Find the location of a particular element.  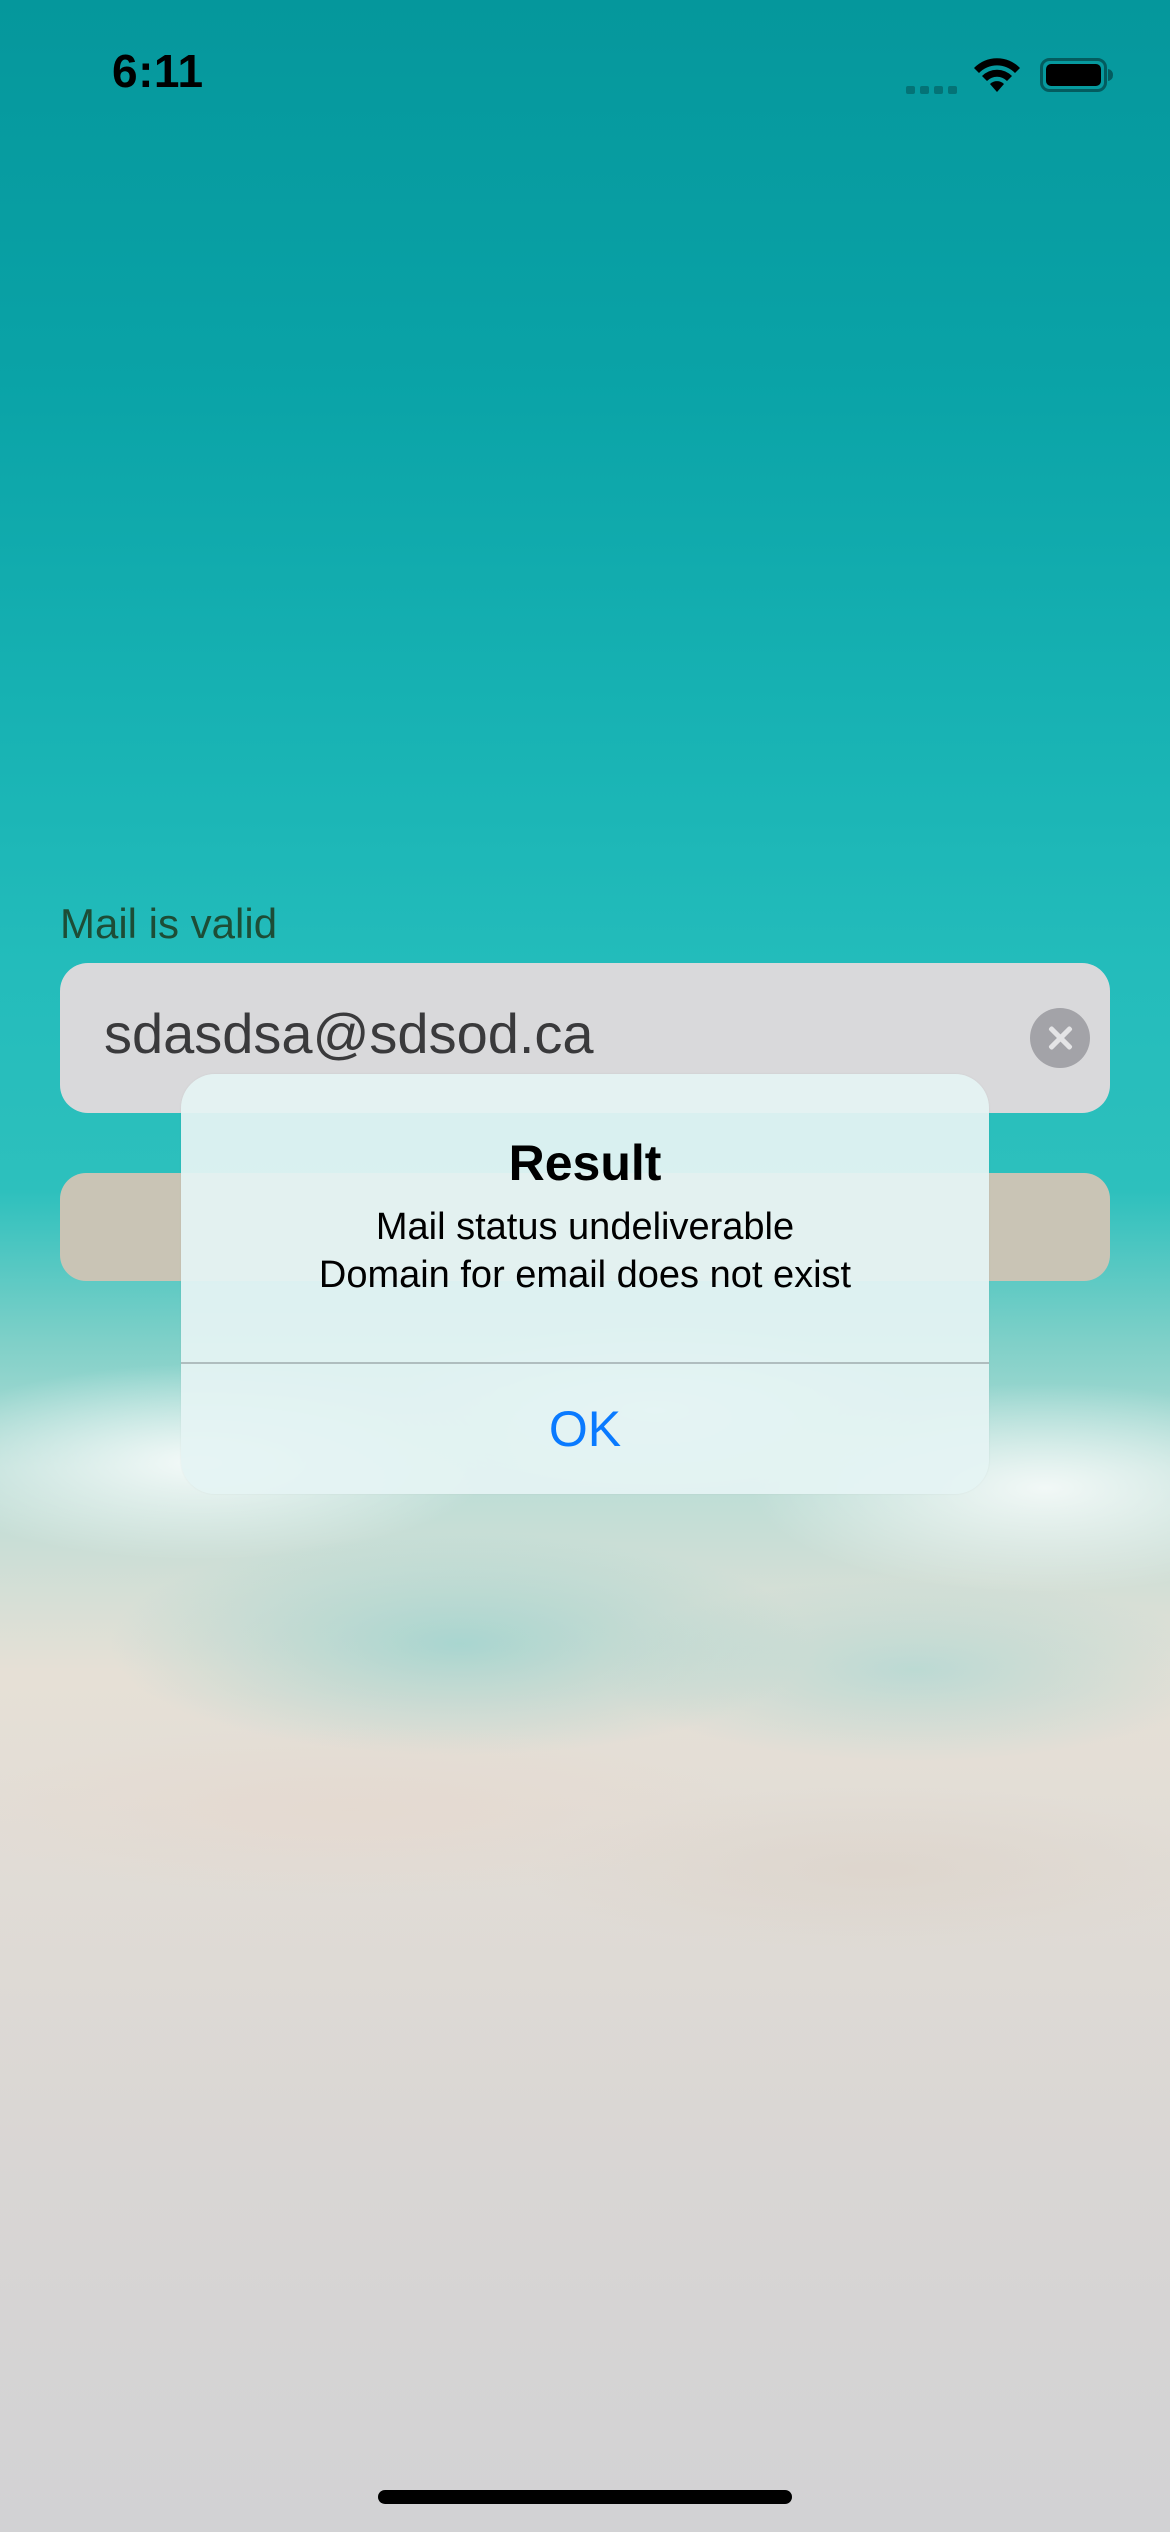

alert-title: Result is located at coordinates (585, 1163).